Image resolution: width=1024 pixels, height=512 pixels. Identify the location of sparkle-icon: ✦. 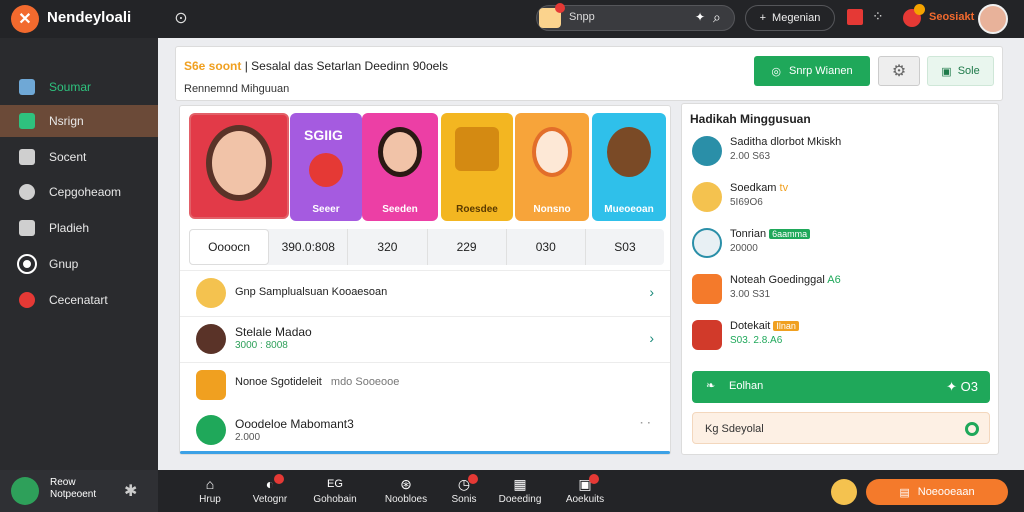
(700, 17).